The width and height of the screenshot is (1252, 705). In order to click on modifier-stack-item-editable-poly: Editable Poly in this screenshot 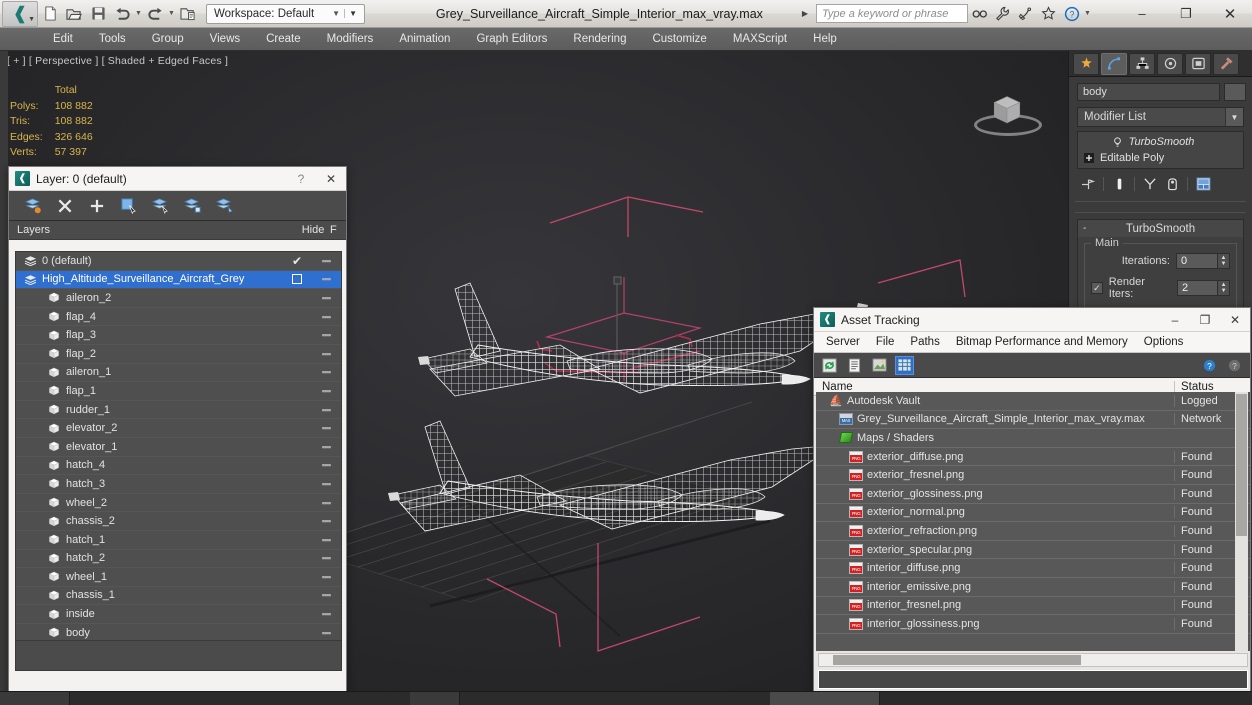, I will do `click(1160, 158)`.